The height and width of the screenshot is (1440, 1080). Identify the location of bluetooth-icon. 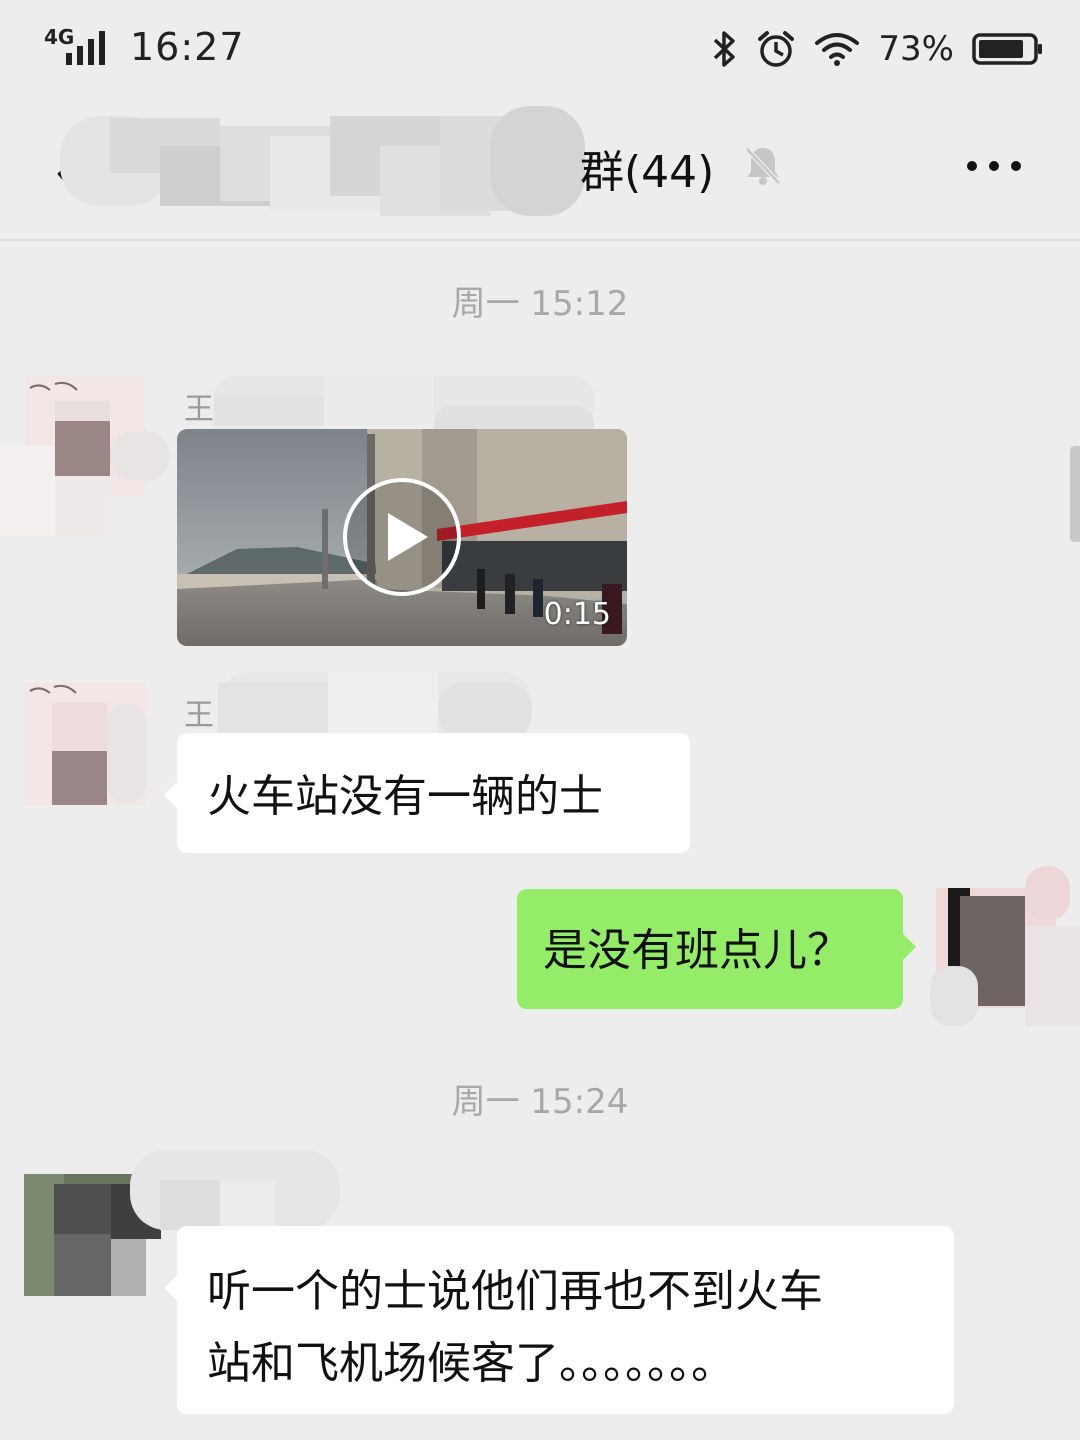
(725, 49).